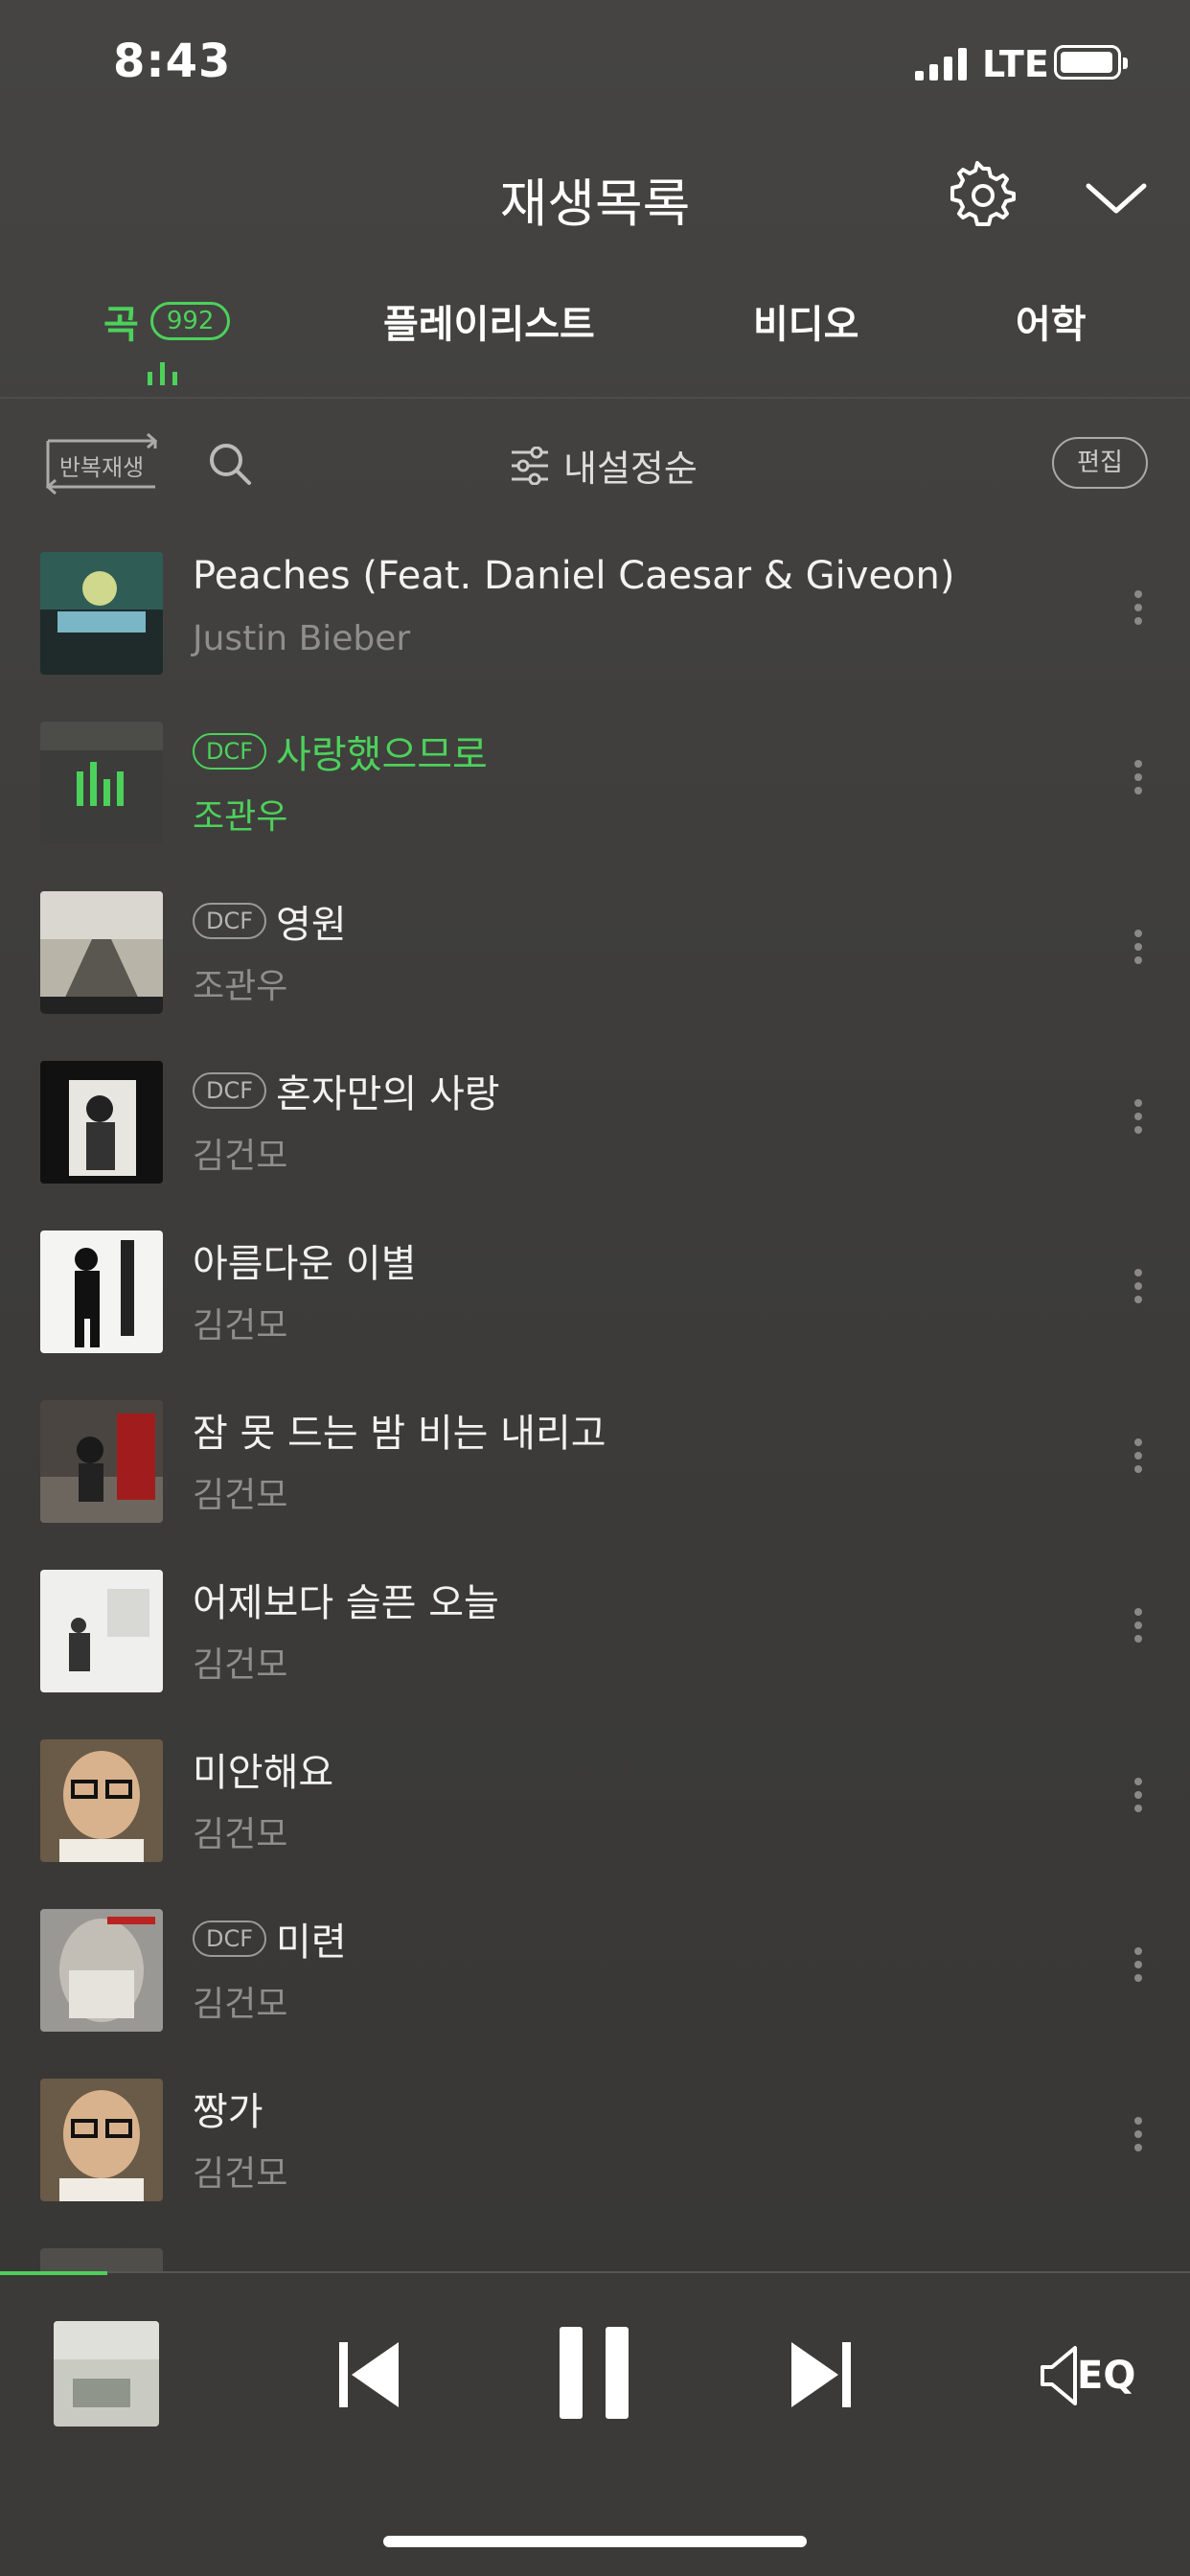 Image resolution: width=1190 pixels, height=2576 pixels. I want to click on song-title: 미련, so click(311, 1942).